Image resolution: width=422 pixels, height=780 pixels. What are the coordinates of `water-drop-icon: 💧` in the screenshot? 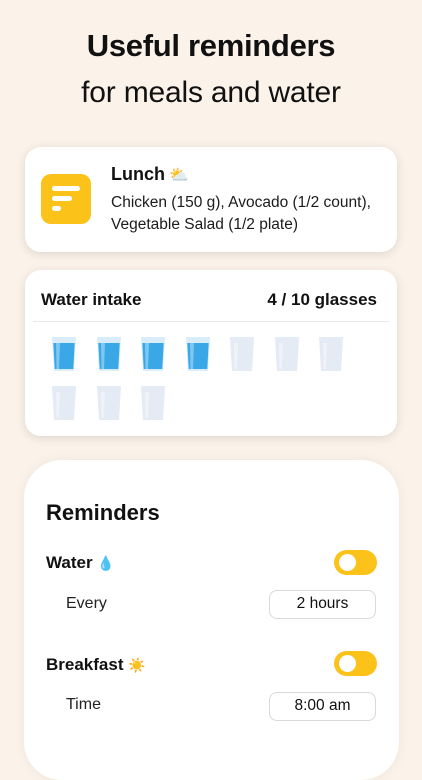 It's located at (106, 563).